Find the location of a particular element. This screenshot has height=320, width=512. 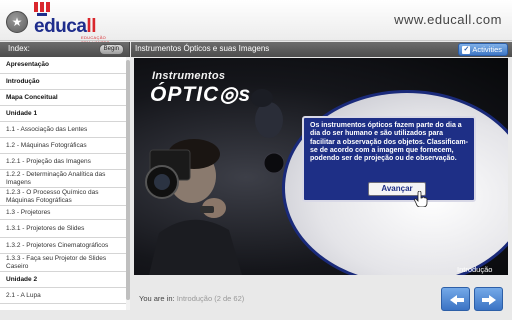

sidebar-item: Unidade 1 is located at coordinates (63, 114).